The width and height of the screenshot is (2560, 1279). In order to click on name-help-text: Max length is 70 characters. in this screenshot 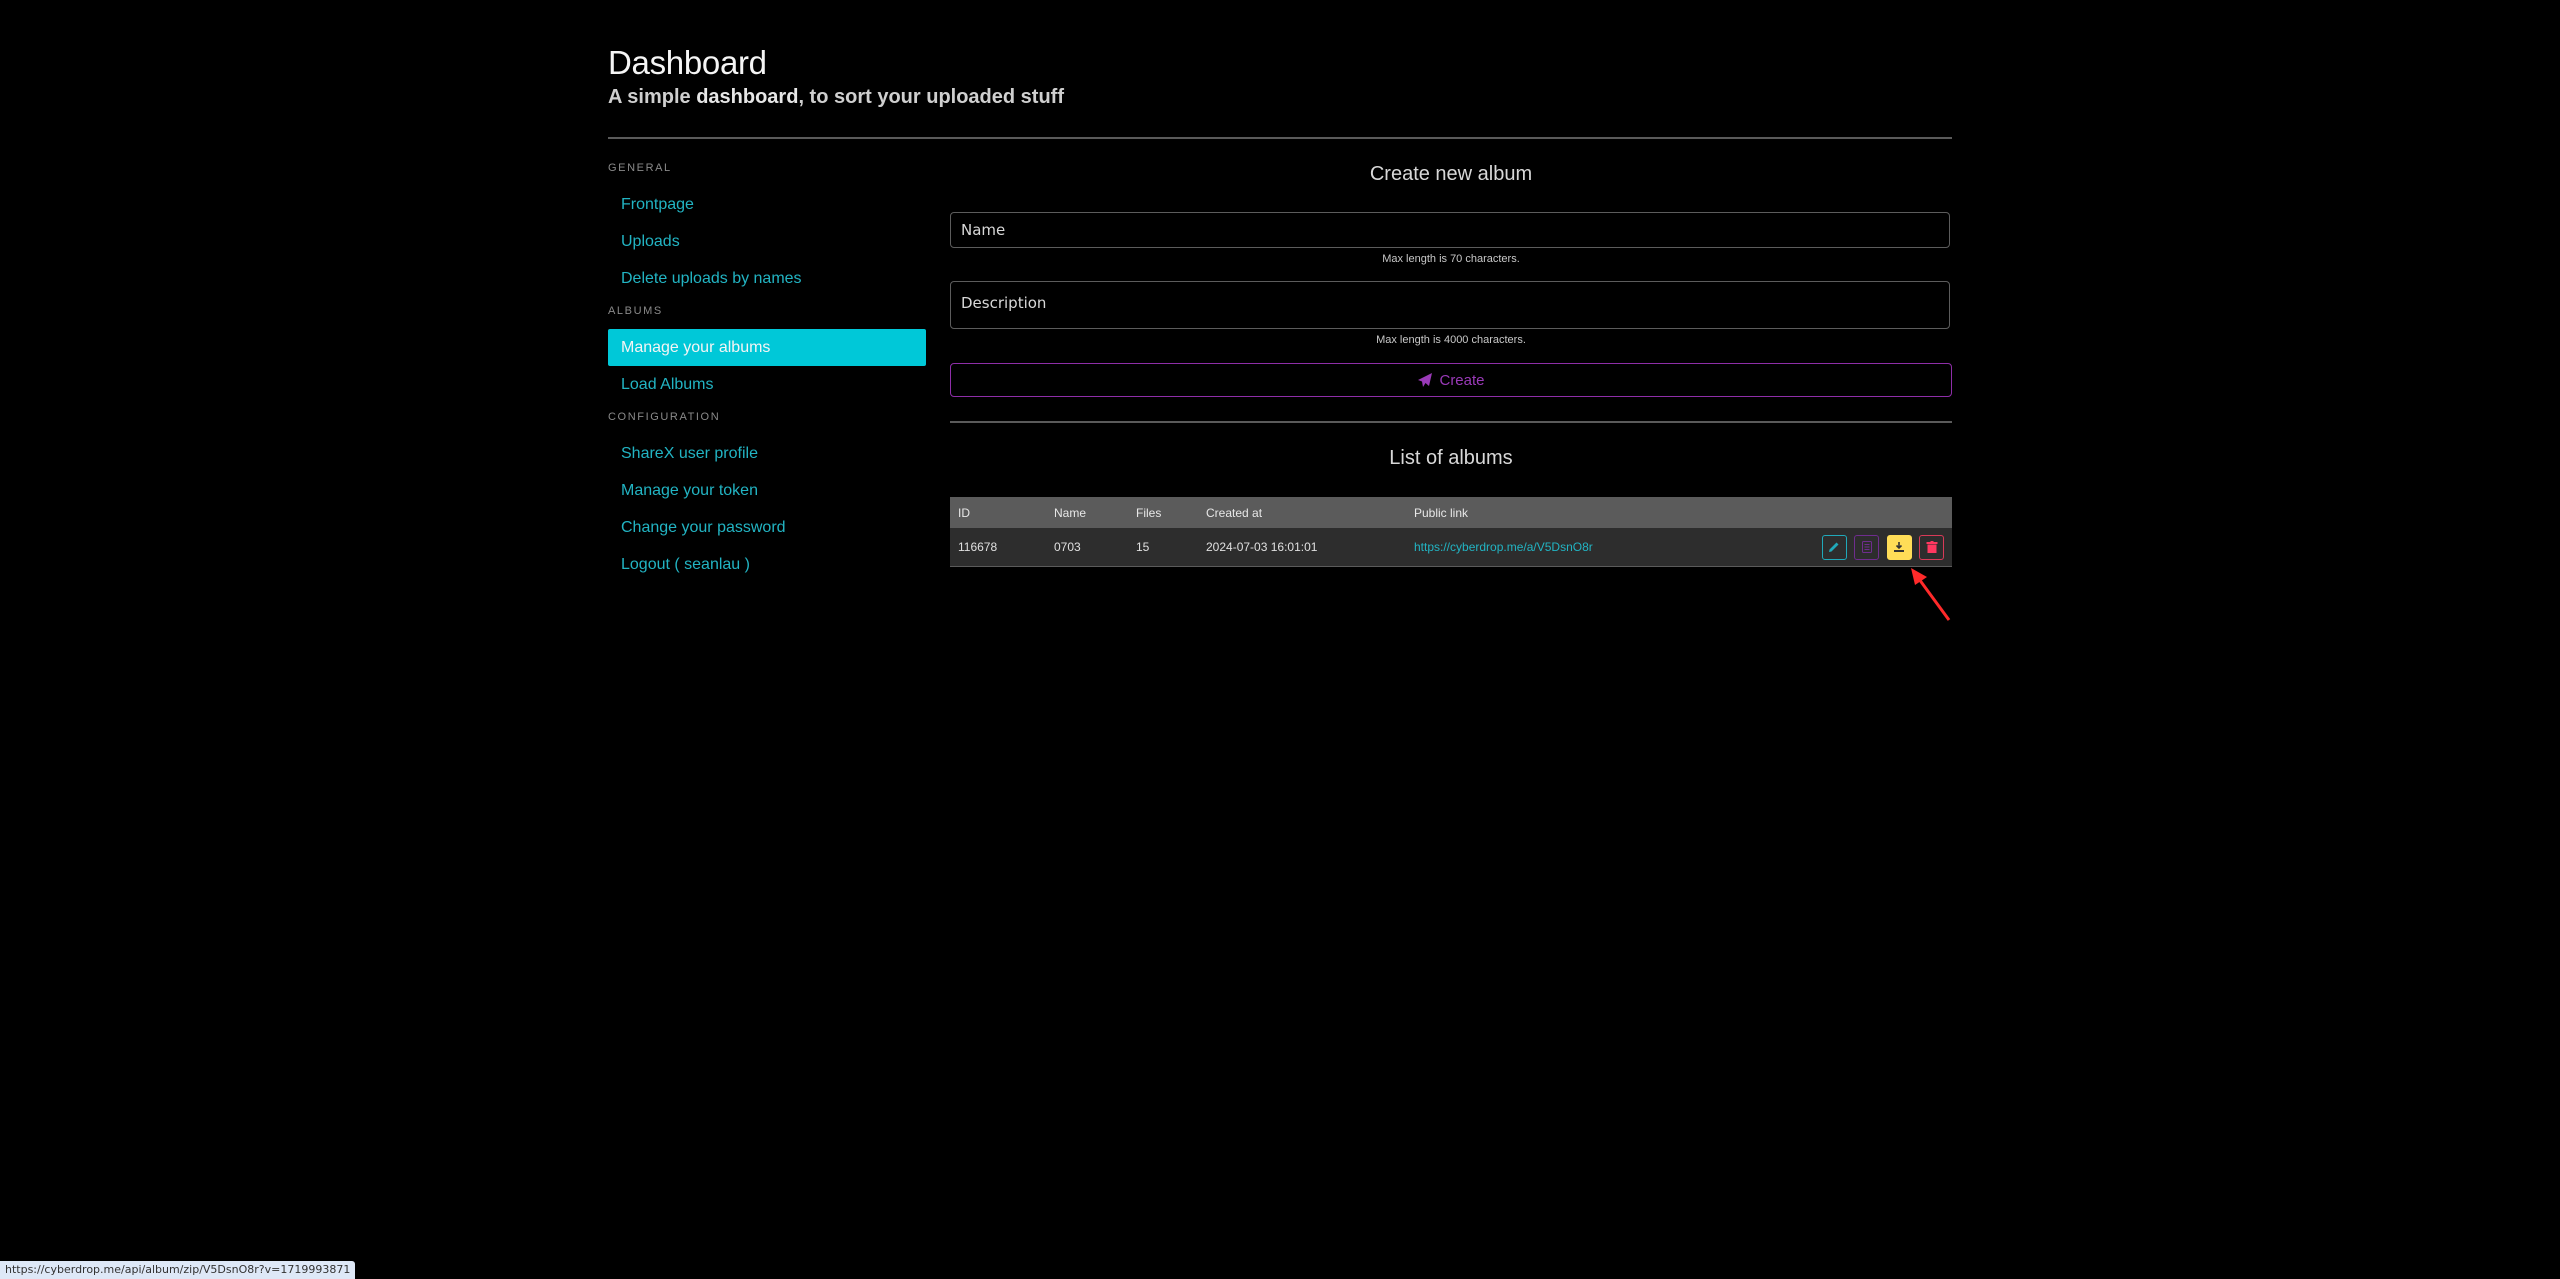, I will do `click(1451, 259)`.